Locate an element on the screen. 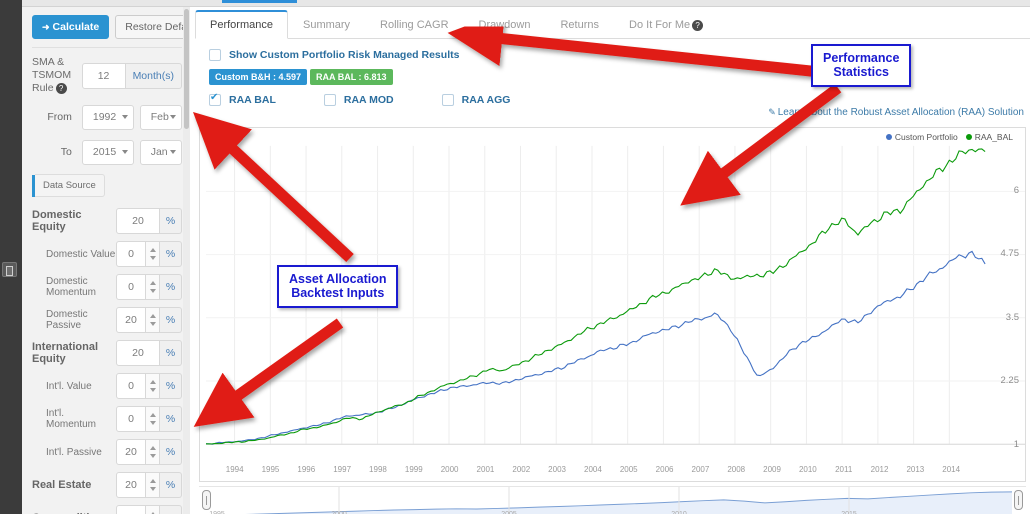 This screenshot has height=514, width=1030. x-tick-label: 2002 is located at coordinates (521, 469).